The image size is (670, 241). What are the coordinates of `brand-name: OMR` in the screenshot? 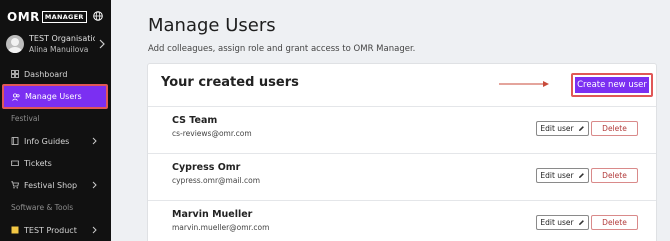 It's located at (23, 17).